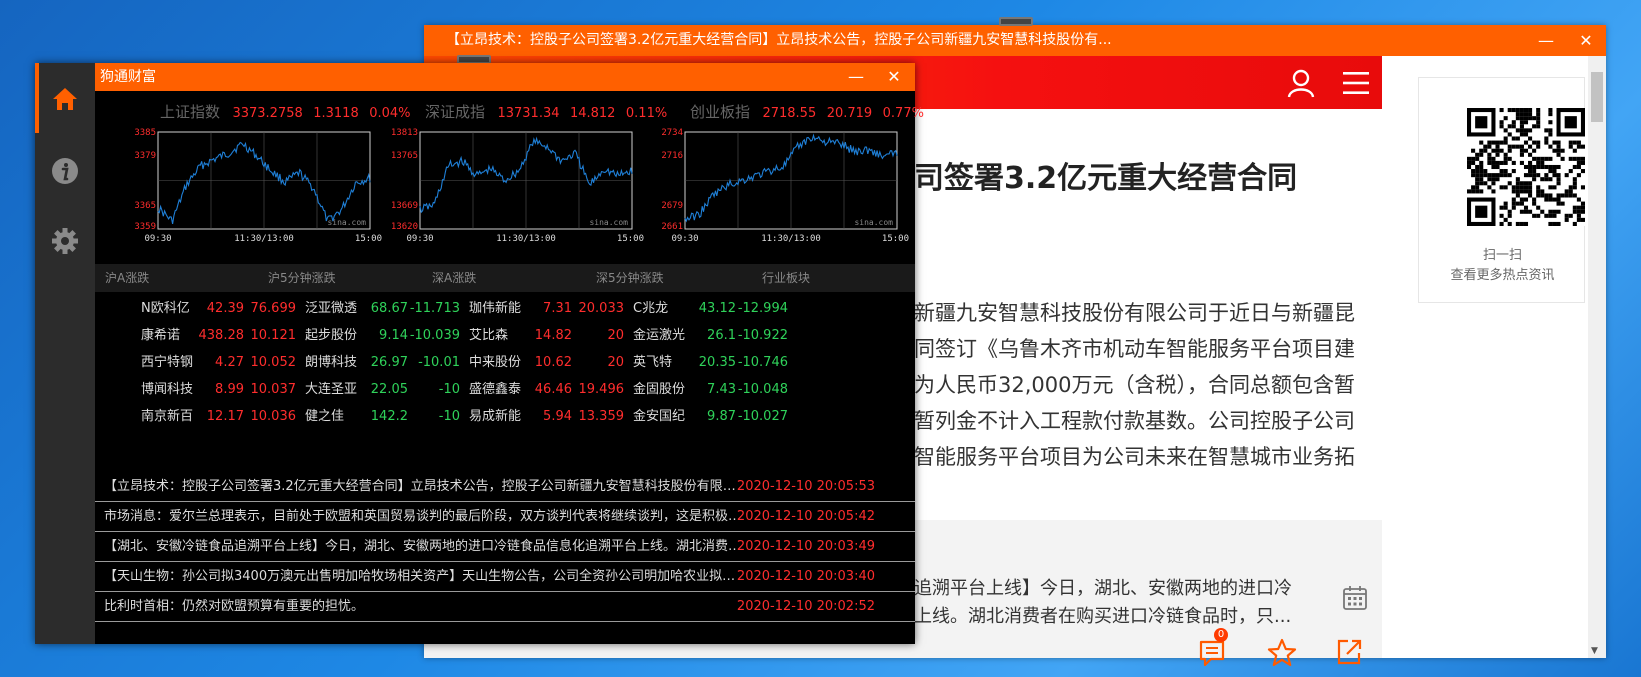 The width and height of the screenshot is (1641, 677). Describe the element at coordinates (630, 278) in the screenshot. I see `tab-sz-5min-movers: 深5分钟涨跌` at that location.